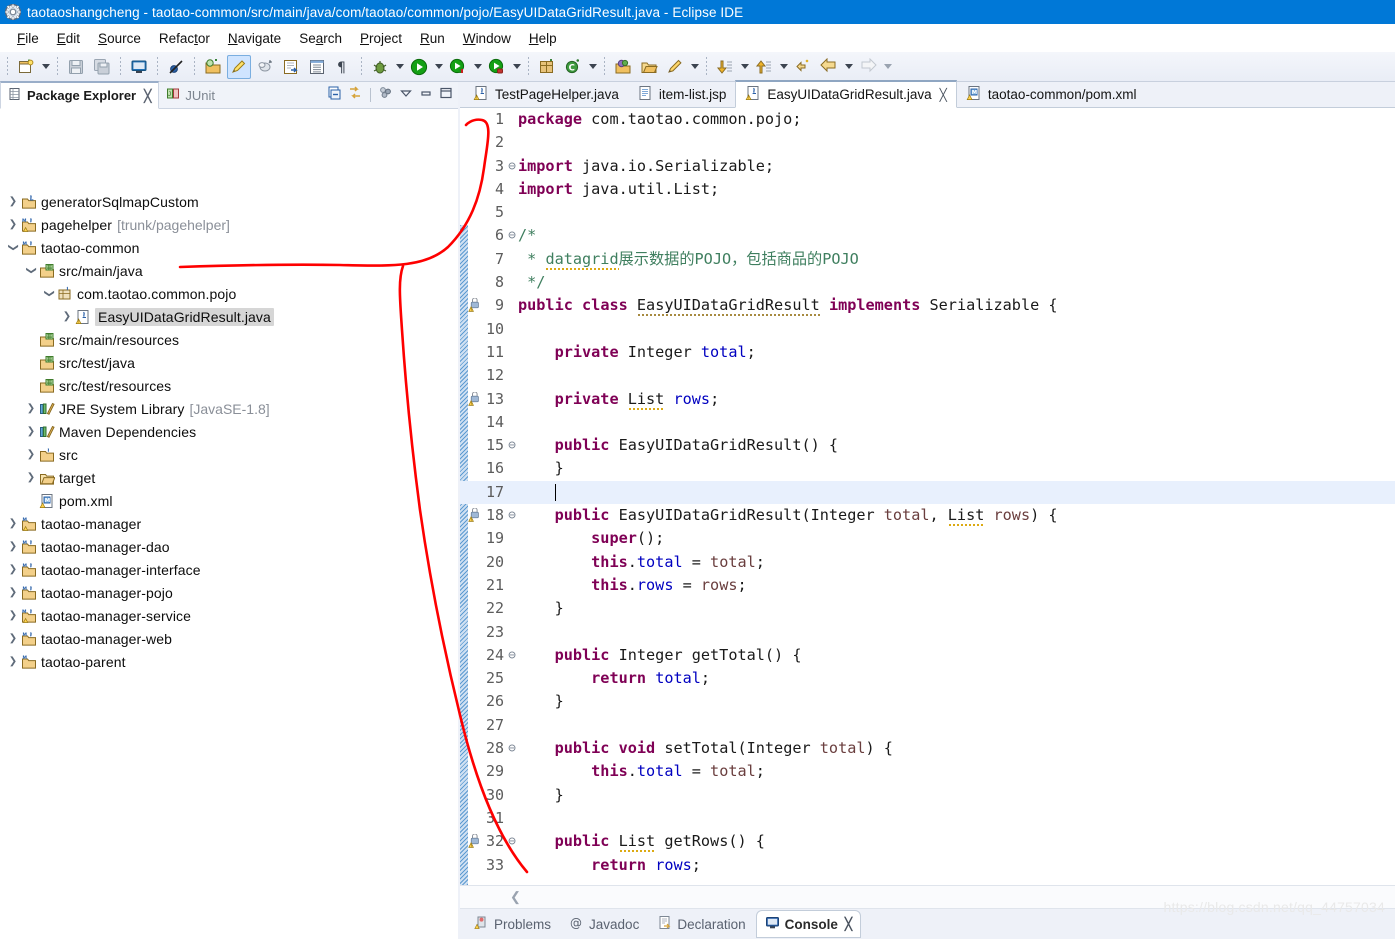  What do you see at coordinates (230, 247) in the screenshot?
I see `tree-item: ❯ Mtaotao-common` at bounding box center [230, 247].